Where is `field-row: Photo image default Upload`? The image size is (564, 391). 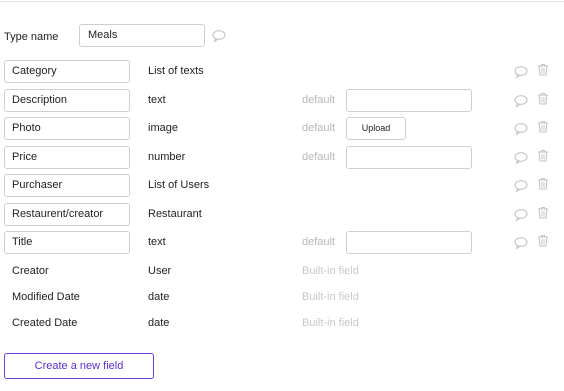 field-row: Photo image default Upload is located at coordinates (282, 129).